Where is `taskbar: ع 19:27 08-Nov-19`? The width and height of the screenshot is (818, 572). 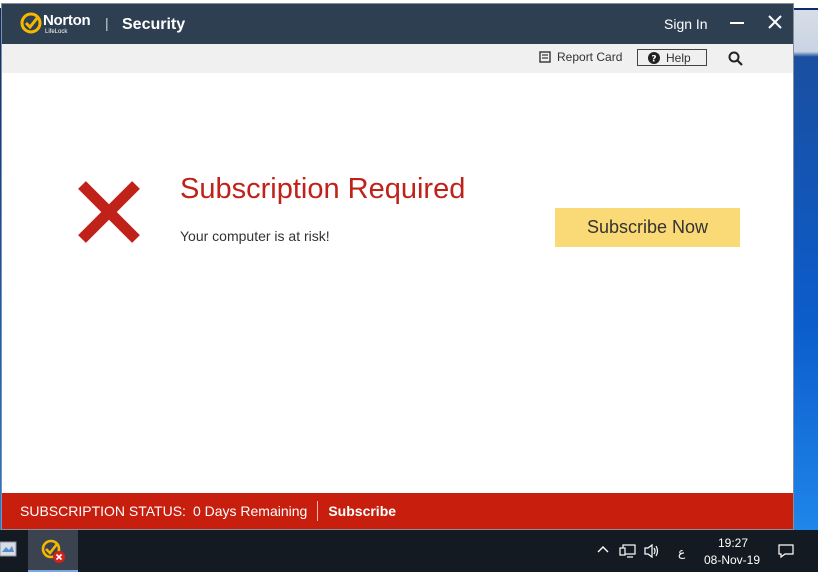
taskbar: ع 19:27 08-Nov-19 is located at coordinates (409, 551).